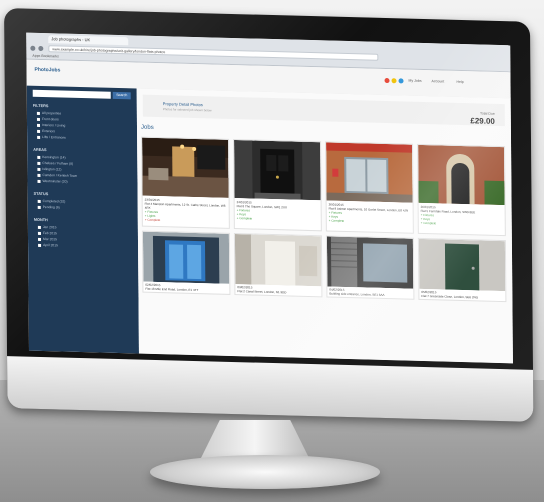  Describe the element at coordinates (394, 81) in the screenshot. I see `star-icon` at that location.